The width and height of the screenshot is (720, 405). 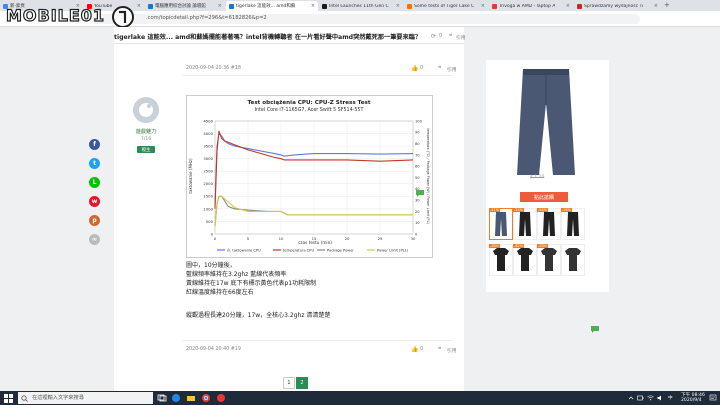 I want to click on legend-label: śr. taktowanie CPU, so click(x=244, y=251).